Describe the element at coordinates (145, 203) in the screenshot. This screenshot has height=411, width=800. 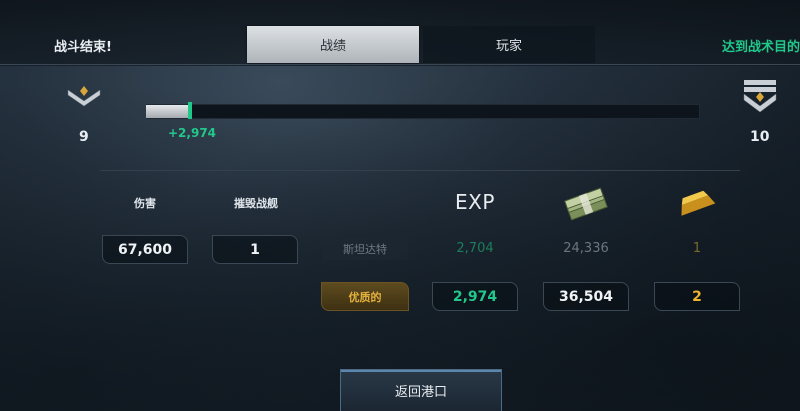
I see `damage-label: 伤害` at that location.